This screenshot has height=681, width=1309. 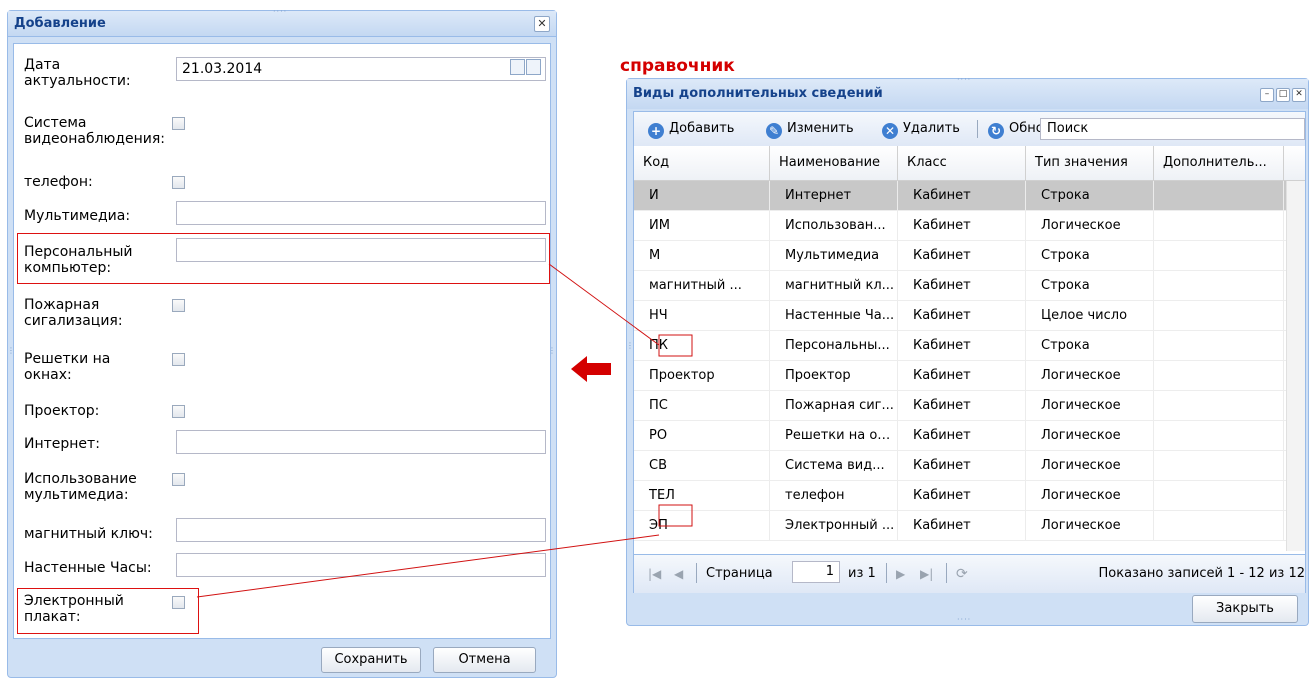 What do you see at coordinates (1283, 95) in the screenshot?
I see `maximize-icon: □` at bounding box center [1283, 95].